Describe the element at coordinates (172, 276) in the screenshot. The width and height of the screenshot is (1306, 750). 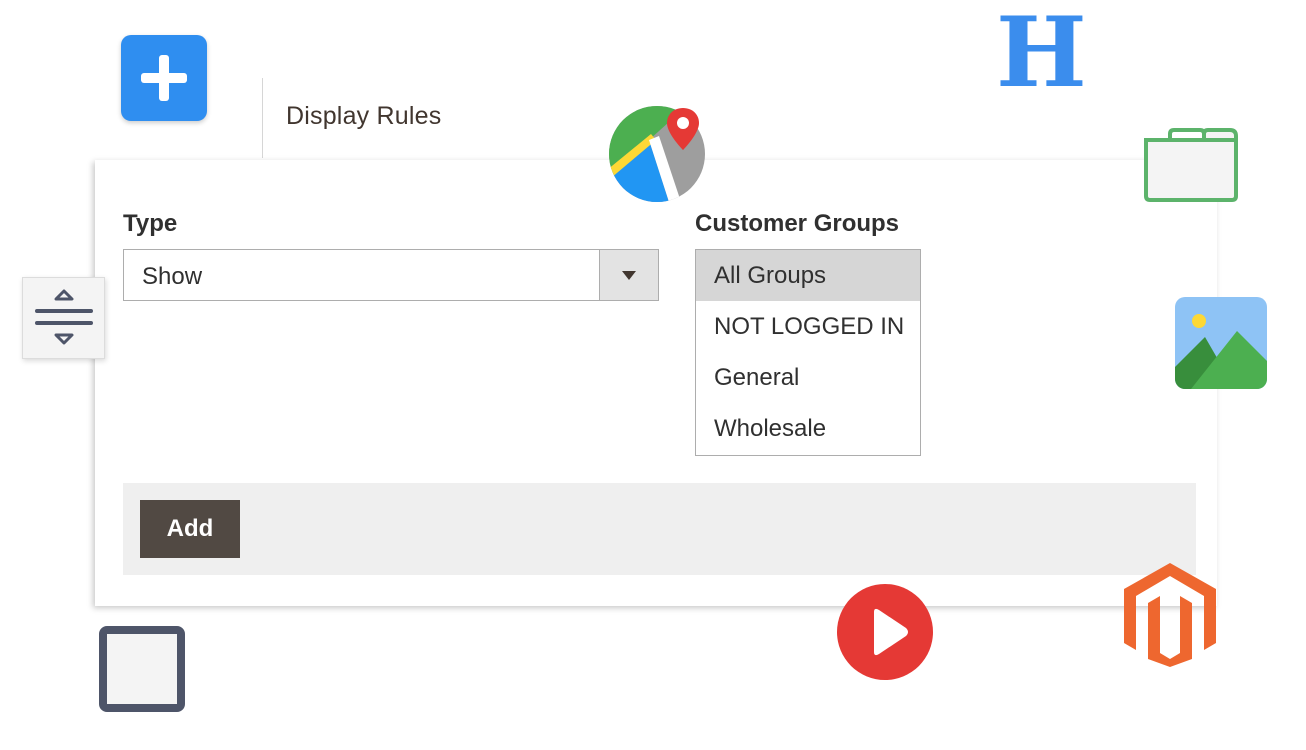
I see `type-select-value: Show` at that location.